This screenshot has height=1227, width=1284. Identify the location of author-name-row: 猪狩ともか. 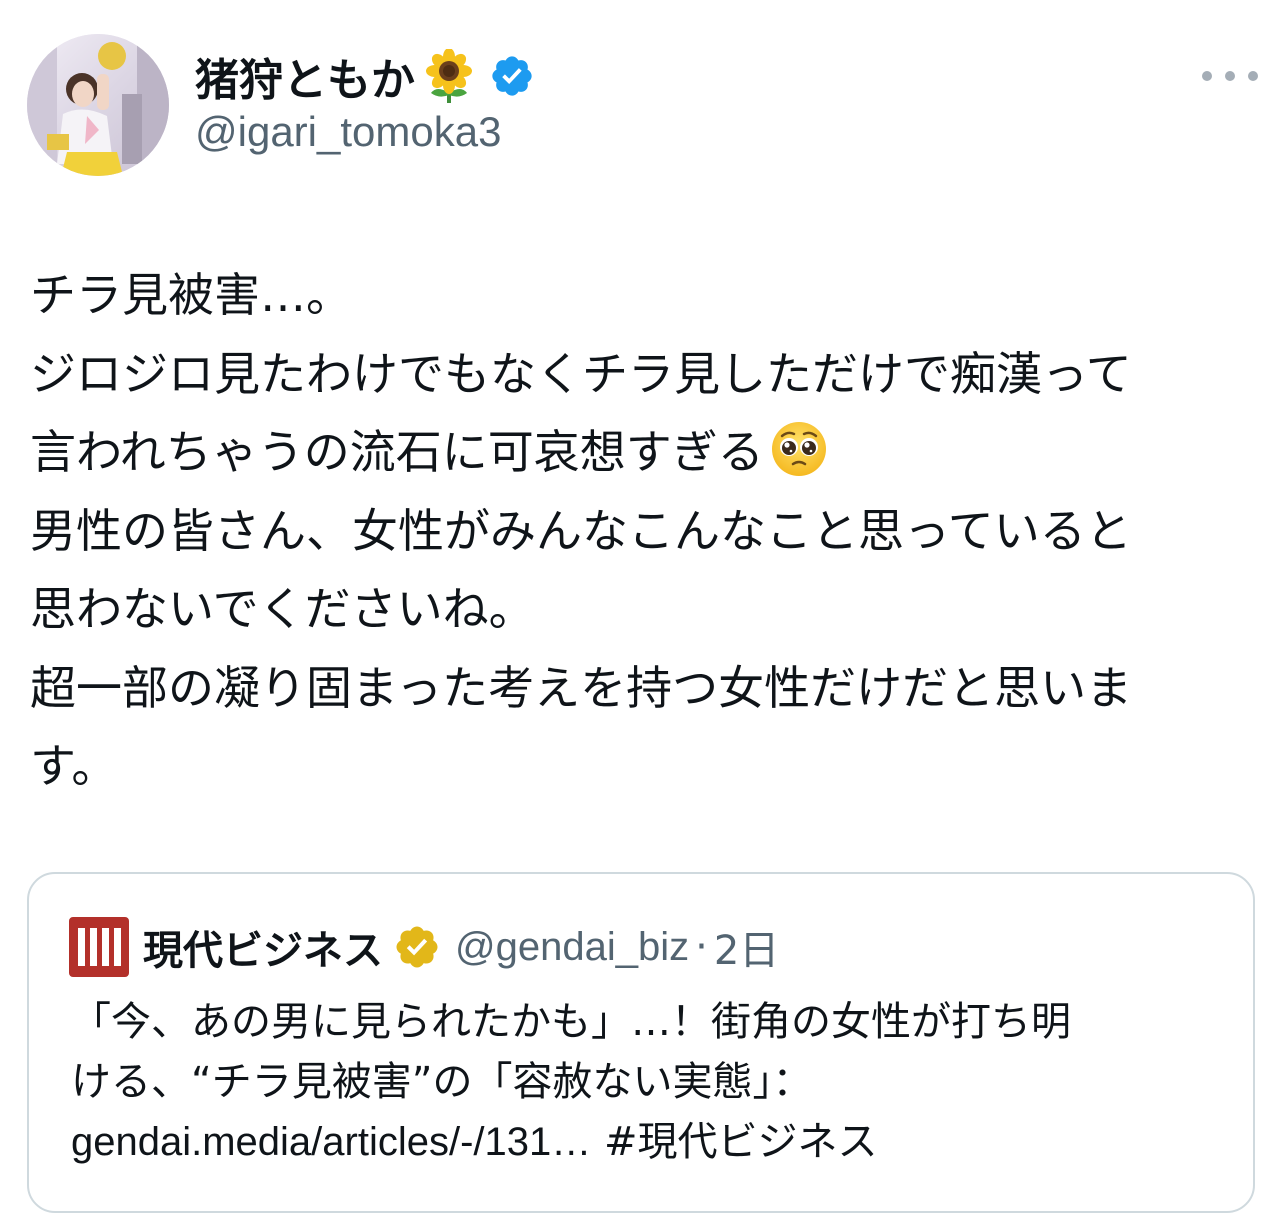
(365, 76).